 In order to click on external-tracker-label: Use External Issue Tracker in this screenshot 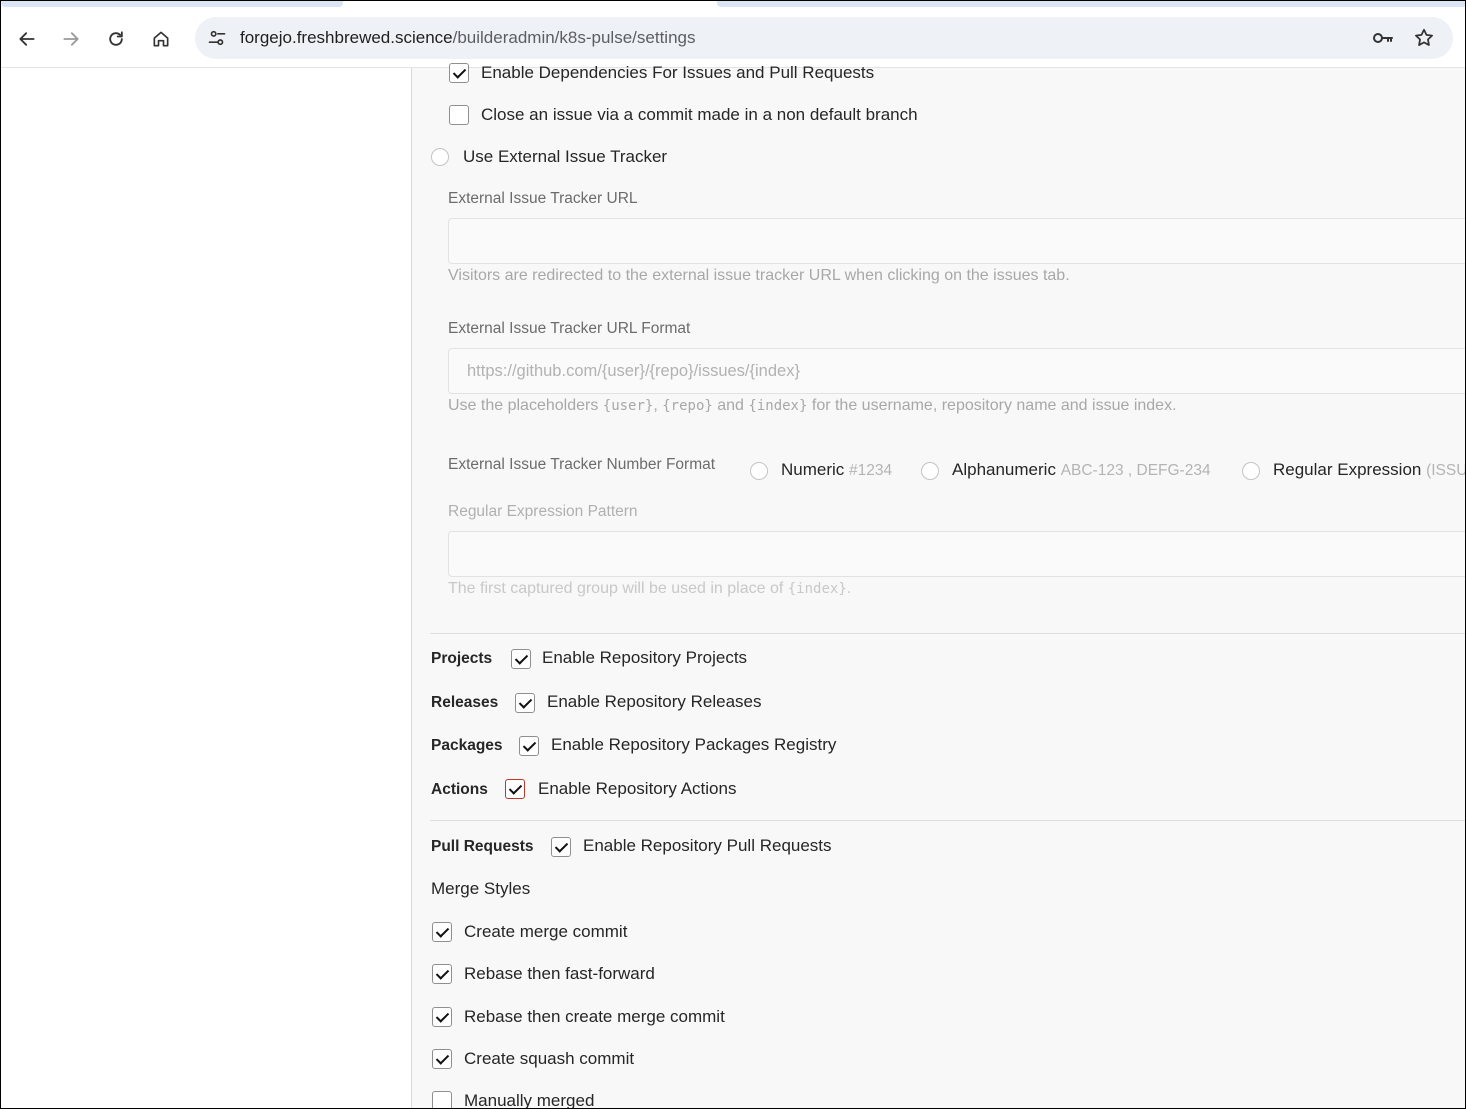, I will do `click(565, 157)`.